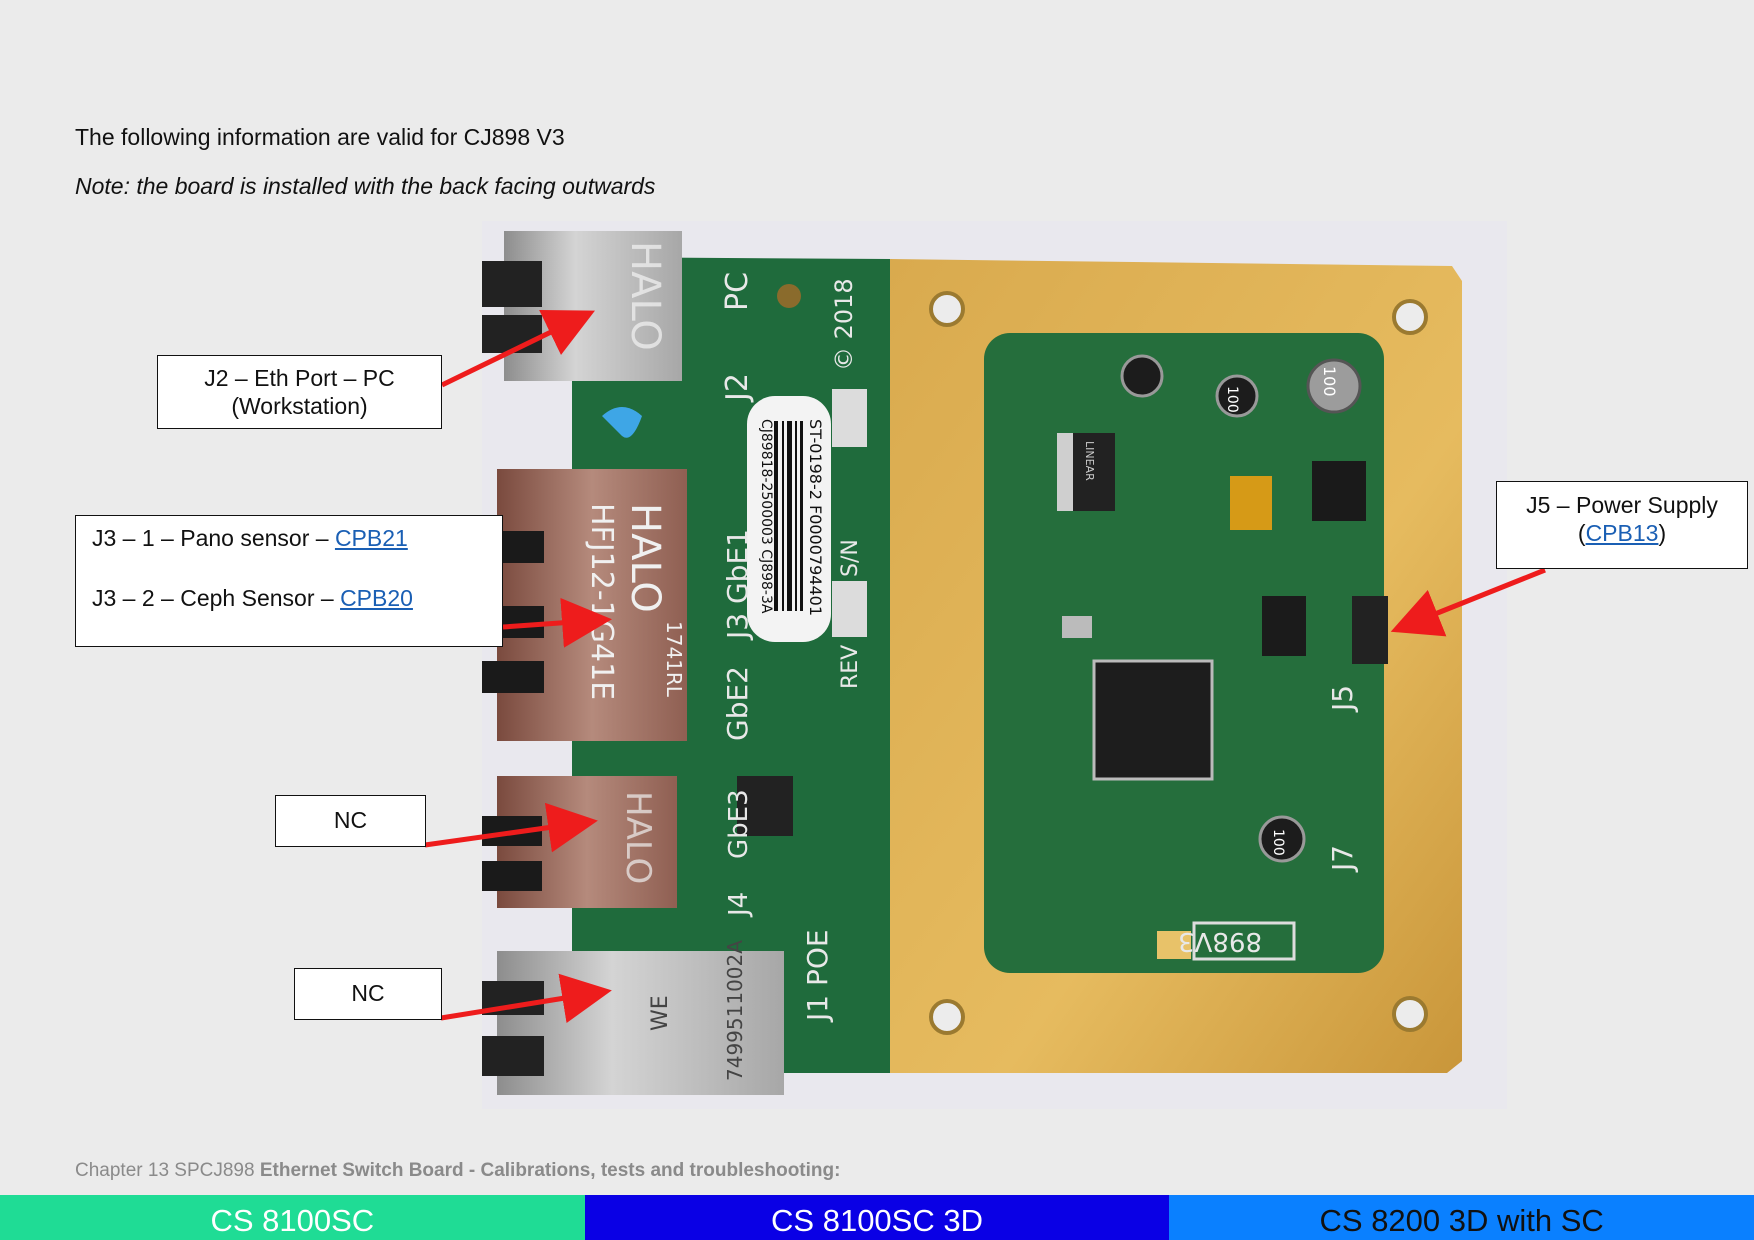  What do you see at coordinates (601, 601) in the screenshot?
I see `hfj-code: HFJ12-1G41E` at bounding box center [601, 601].